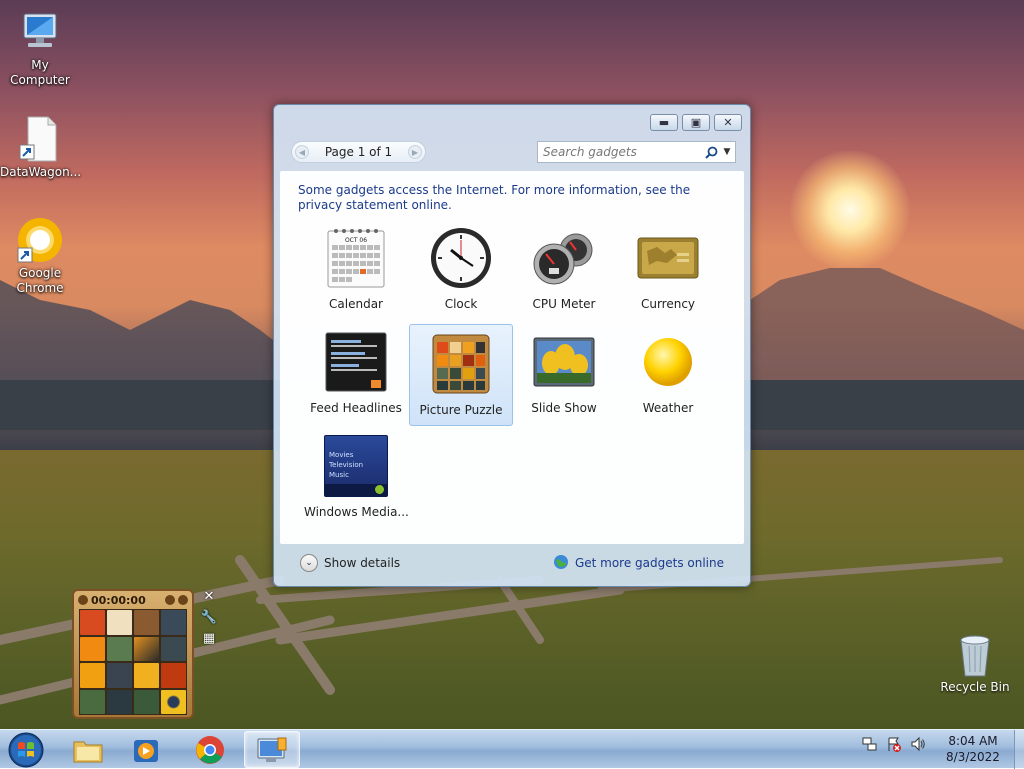 The image size is (1024, 769). I want to click on gadget-calendar: OCT 06 Calendar, so click(356, 274).